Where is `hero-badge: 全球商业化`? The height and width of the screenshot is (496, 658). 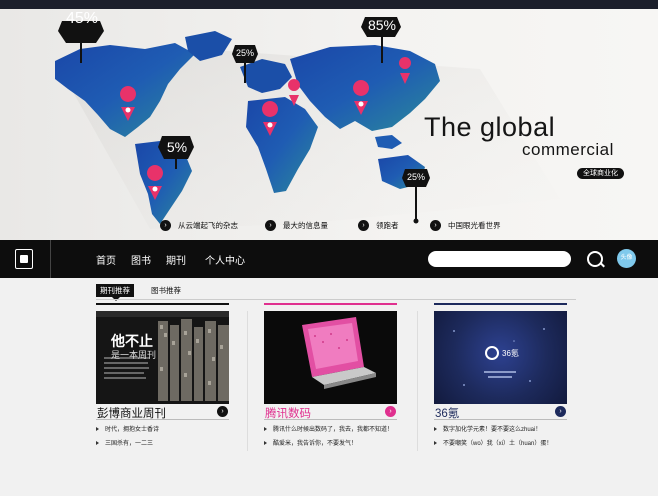 hero-badge: 全球商业化 is located at coordinates (600, 173).